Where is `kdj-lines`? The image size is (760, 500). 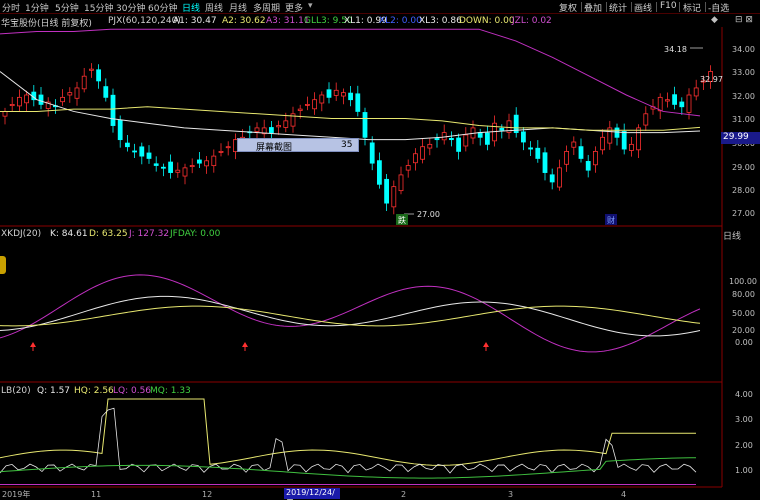 kdj-lines is located at coordinates (350, 313).